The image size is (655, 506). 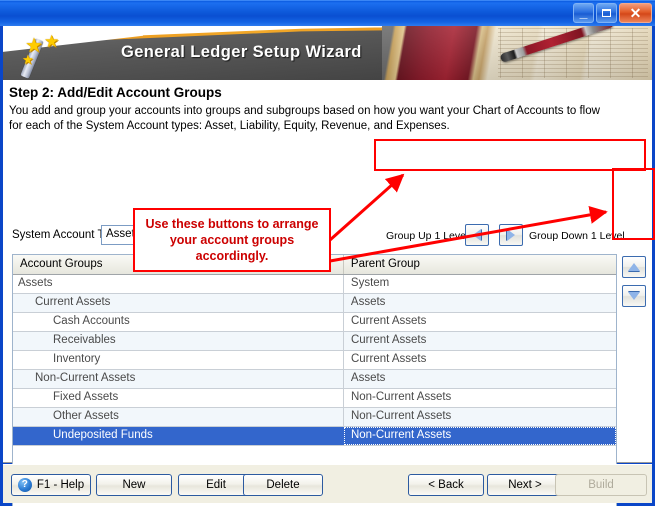 What do you see at coordinates (178, 303) in the screenshot?
I see `cell-account-group: Current Assets` at bounding box center [178, 303].